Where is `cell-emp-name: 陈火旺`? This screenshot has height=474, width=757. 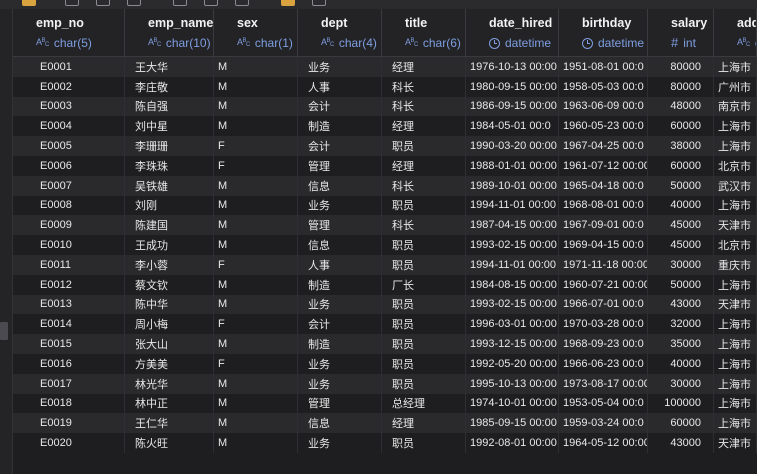
cell-emp-name: 陈火旺 is located at coordinates (169, 443).